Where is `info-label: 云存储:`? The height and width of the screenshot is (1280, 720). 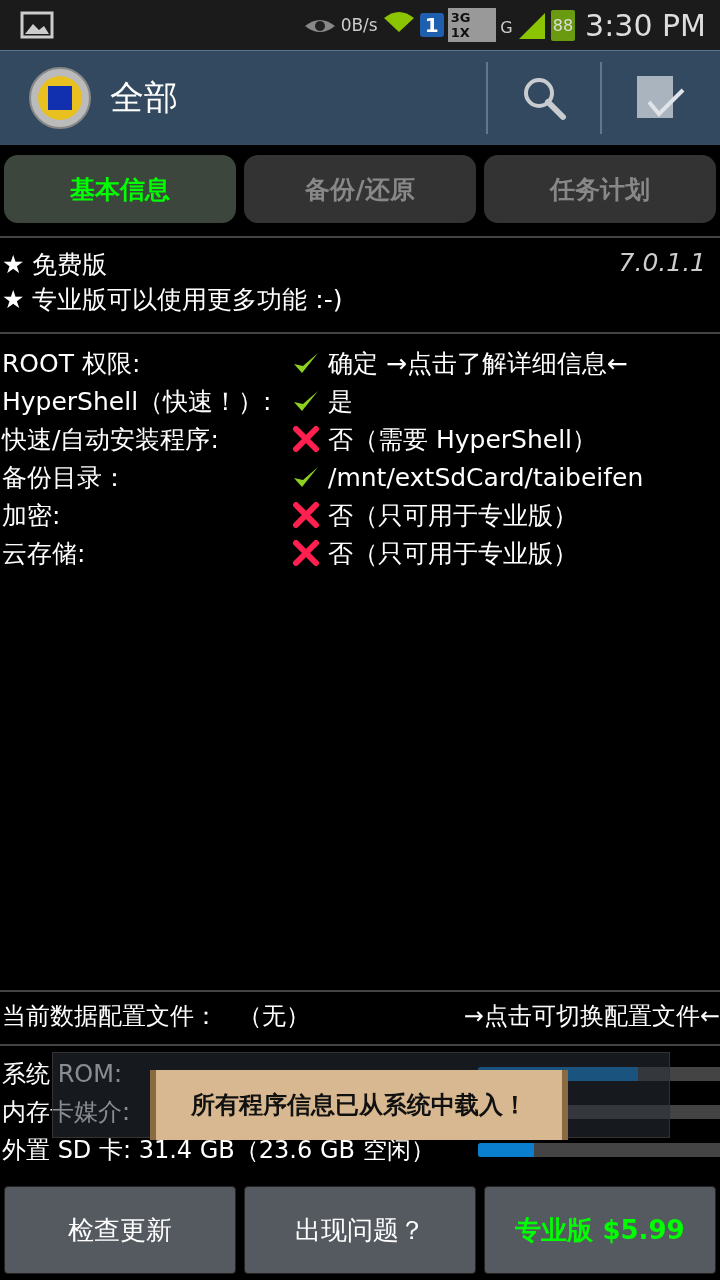 info-label: 云存储: is located at coordinates (44, 553).